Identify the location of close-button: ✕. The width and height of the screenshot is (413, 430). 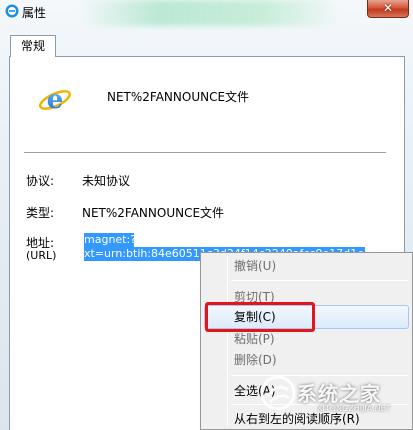
(388, 9).